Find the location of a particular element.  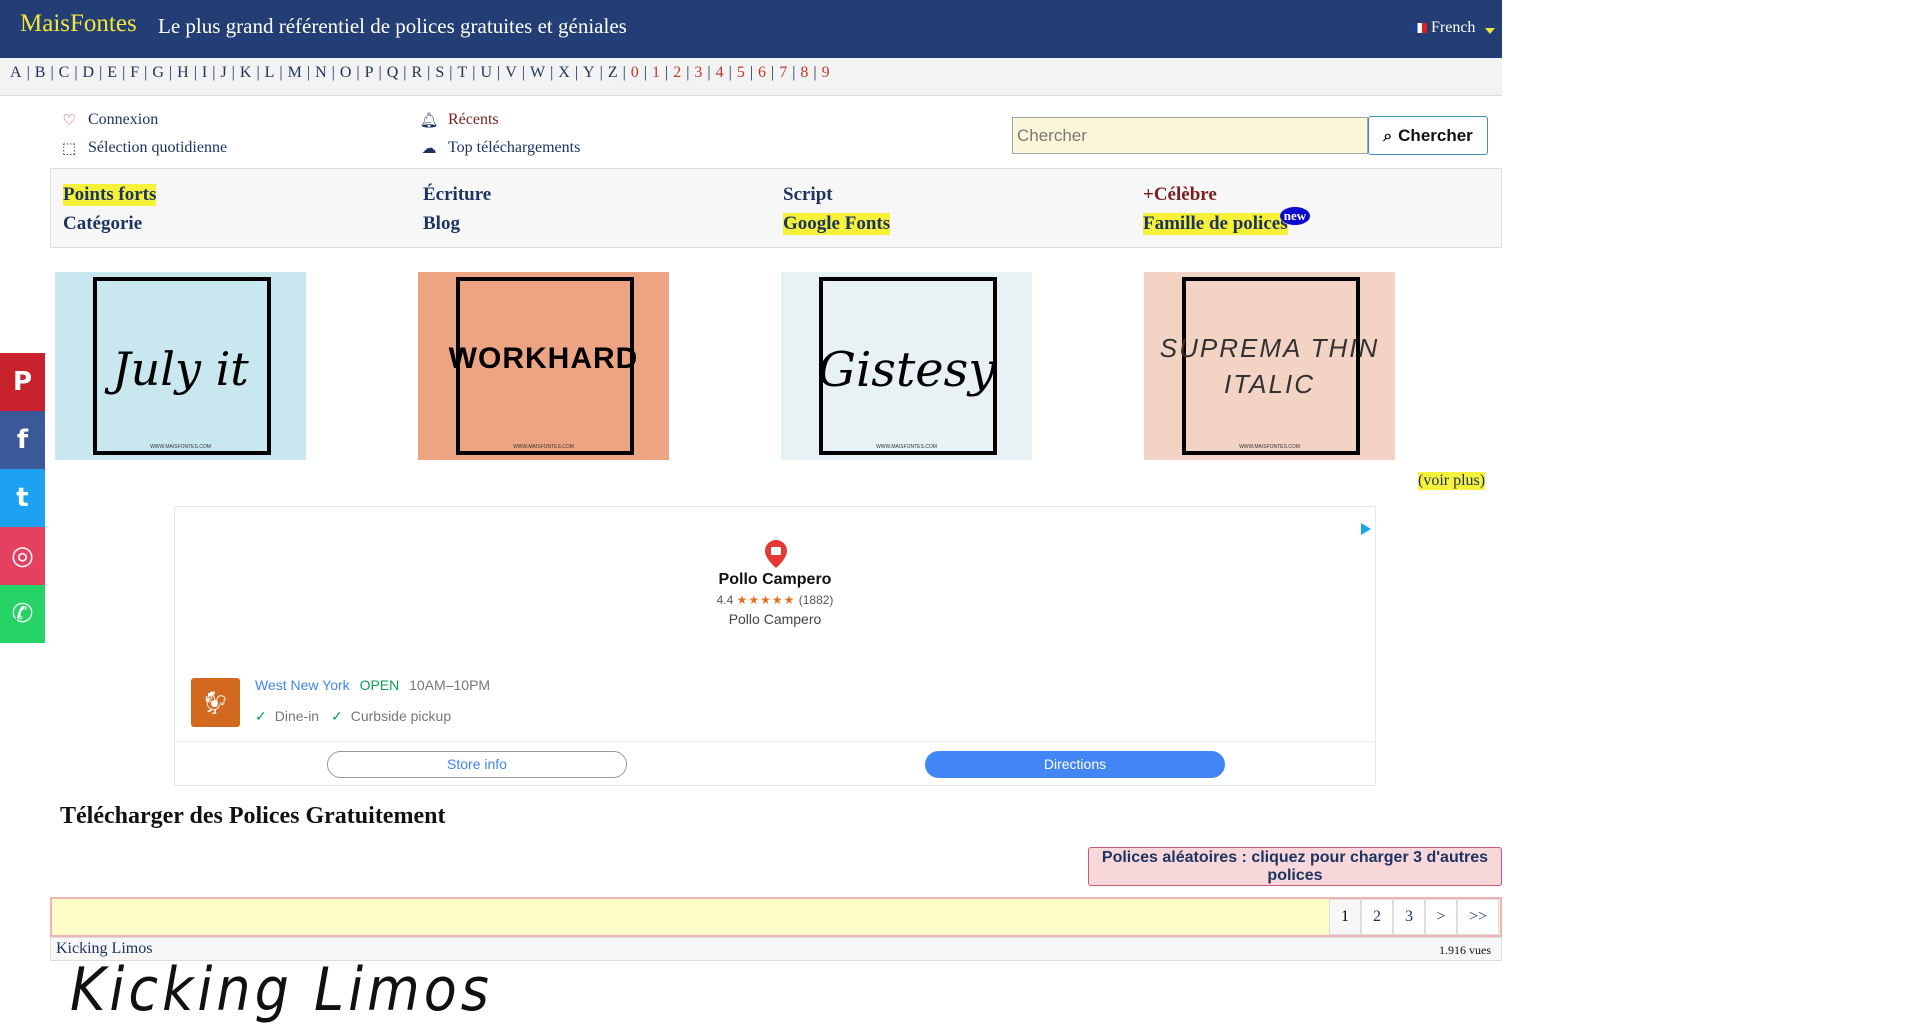

letter-link-u: U is located at coordinates (486, 73).